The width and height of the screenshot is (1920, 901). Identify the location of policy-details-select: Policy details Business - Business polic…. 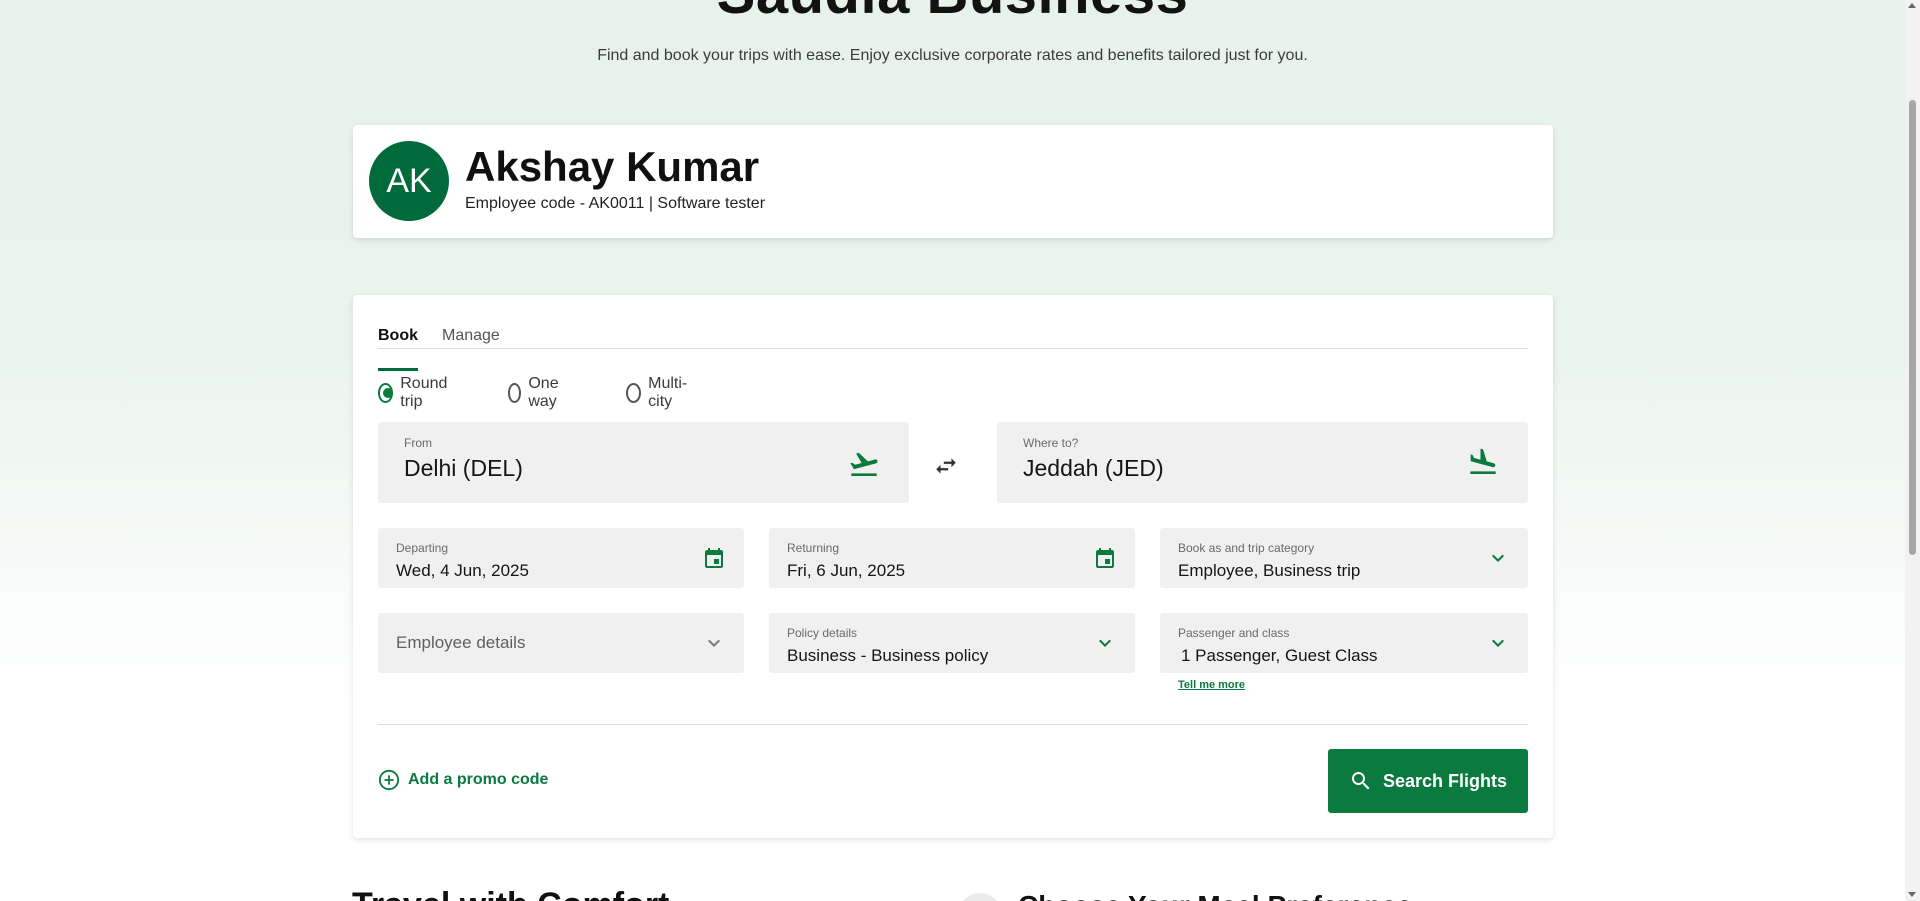
(952, 643).